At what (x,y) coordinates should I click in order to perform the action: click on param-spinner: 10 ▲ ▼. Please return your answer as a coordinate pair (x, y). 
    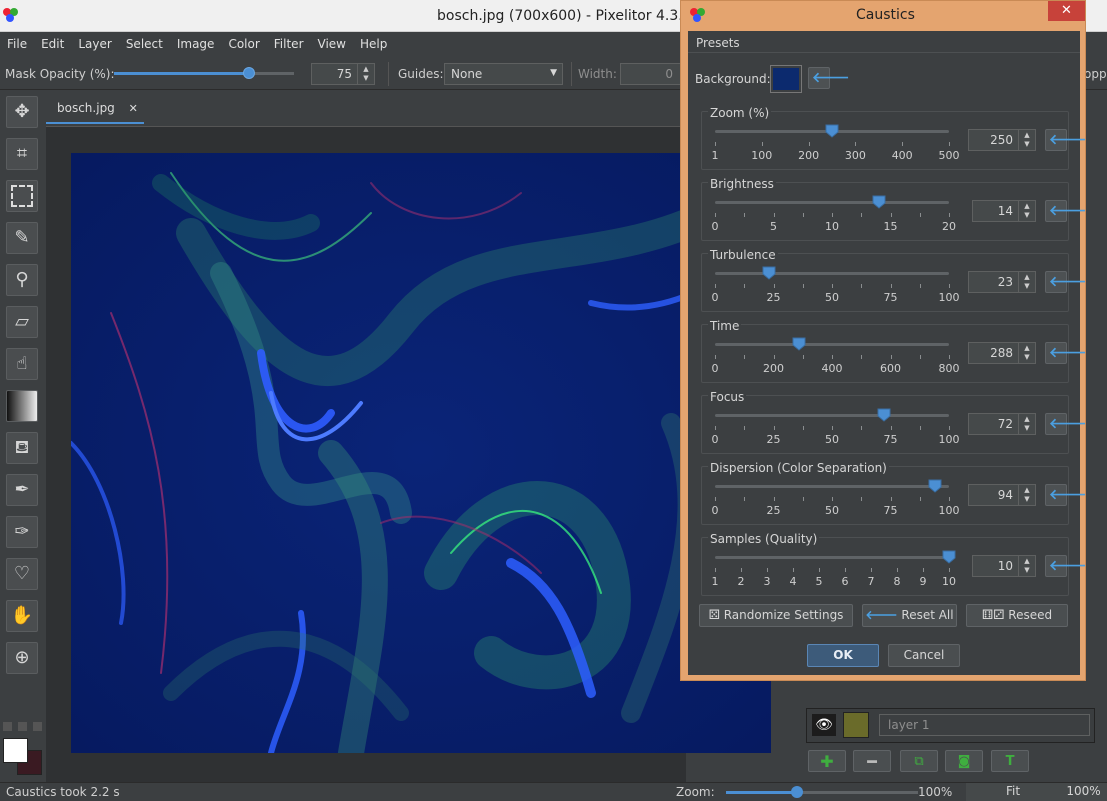
    Looking at the image, I should click on (1004, 566).